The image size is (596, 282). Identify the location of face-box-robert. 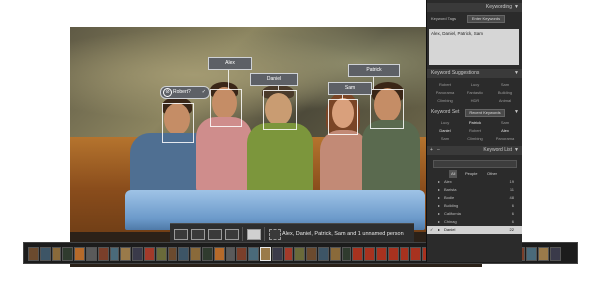
(178, 123).